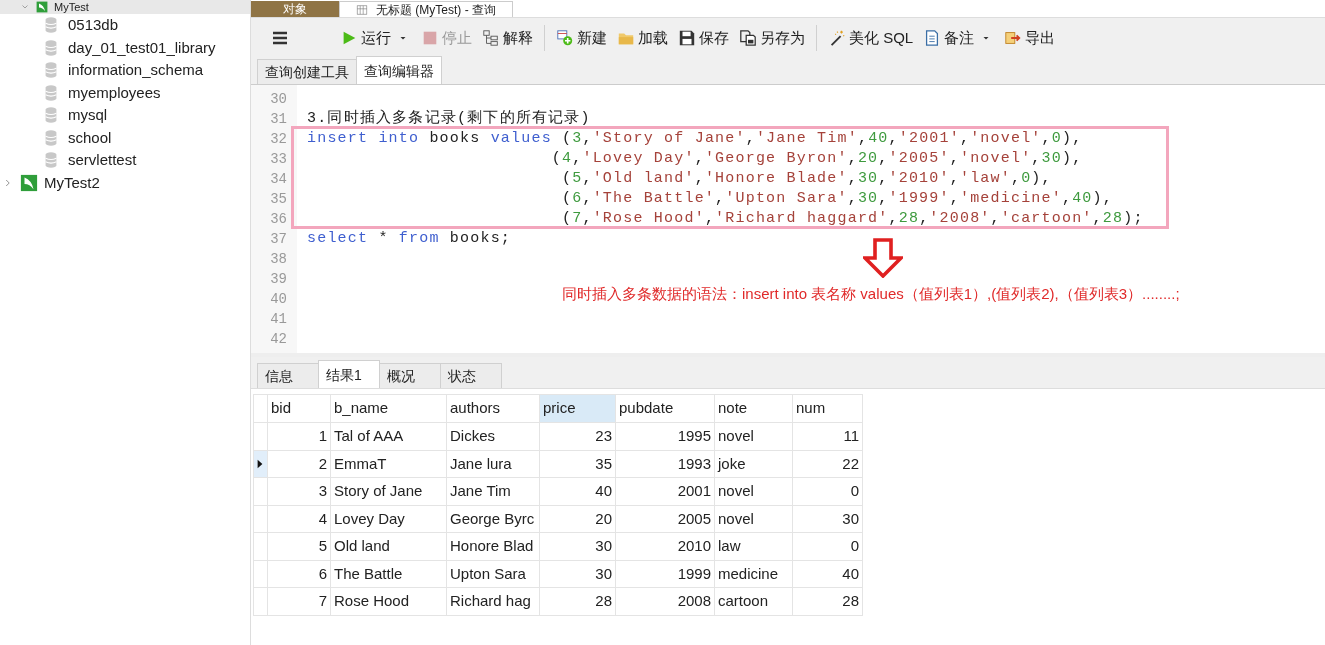 This screenshot has width=1325, height=645. What do you see at coordinates (827, 436) in the screenshot?
I see `table-cell: 11` at bounding box center [827, 436].